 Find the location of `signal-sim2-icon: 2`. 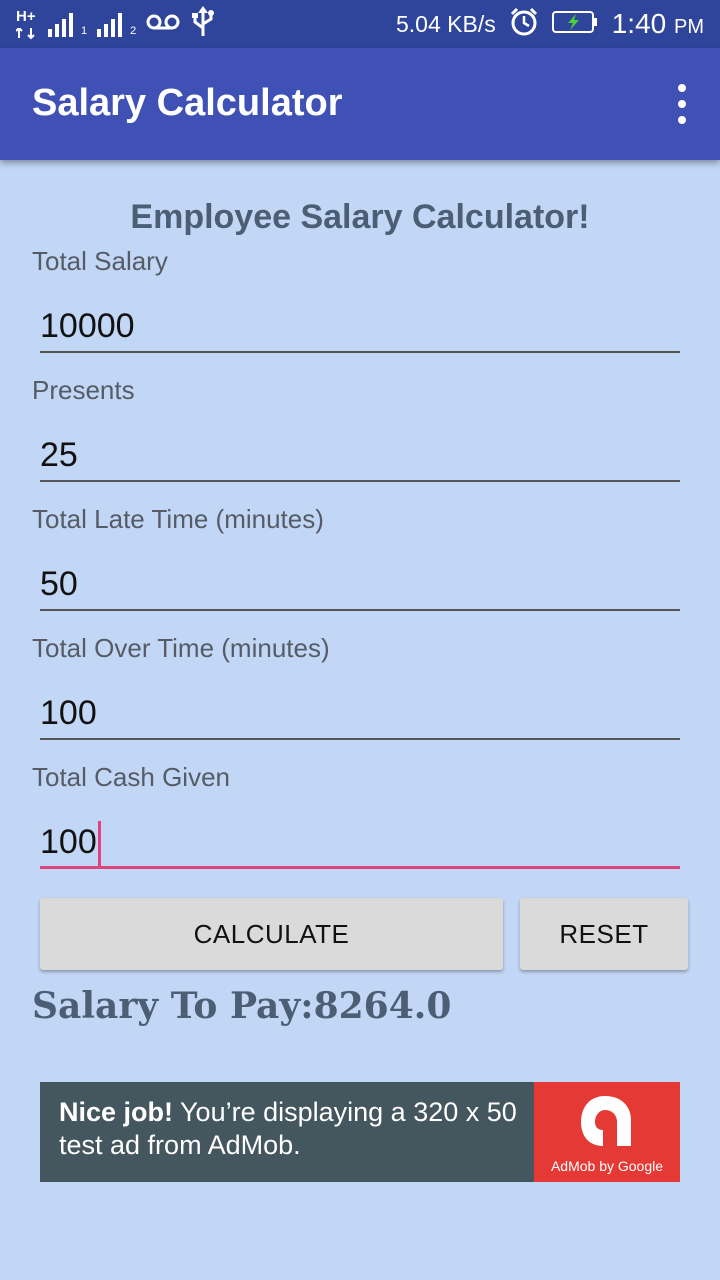

signal-sim2-icon: 2 is located at coordinates (116, 24).